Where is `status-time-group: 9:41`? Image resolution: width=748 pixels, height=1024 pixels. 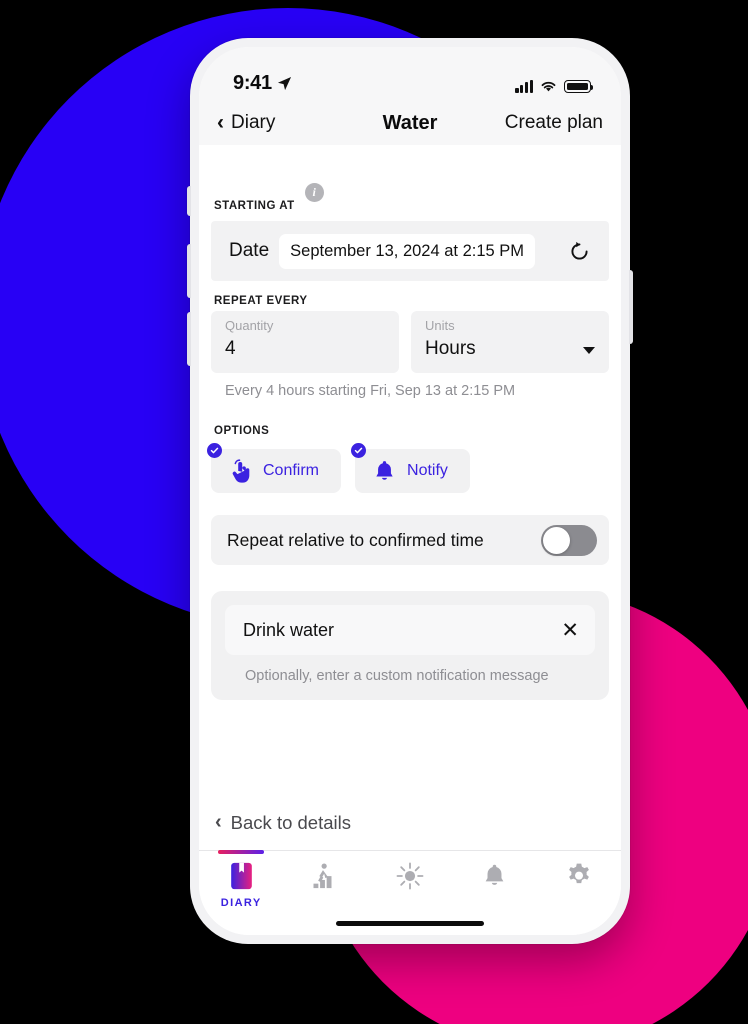 status-time-group: 9:41 is located at coordinates (262, 83).